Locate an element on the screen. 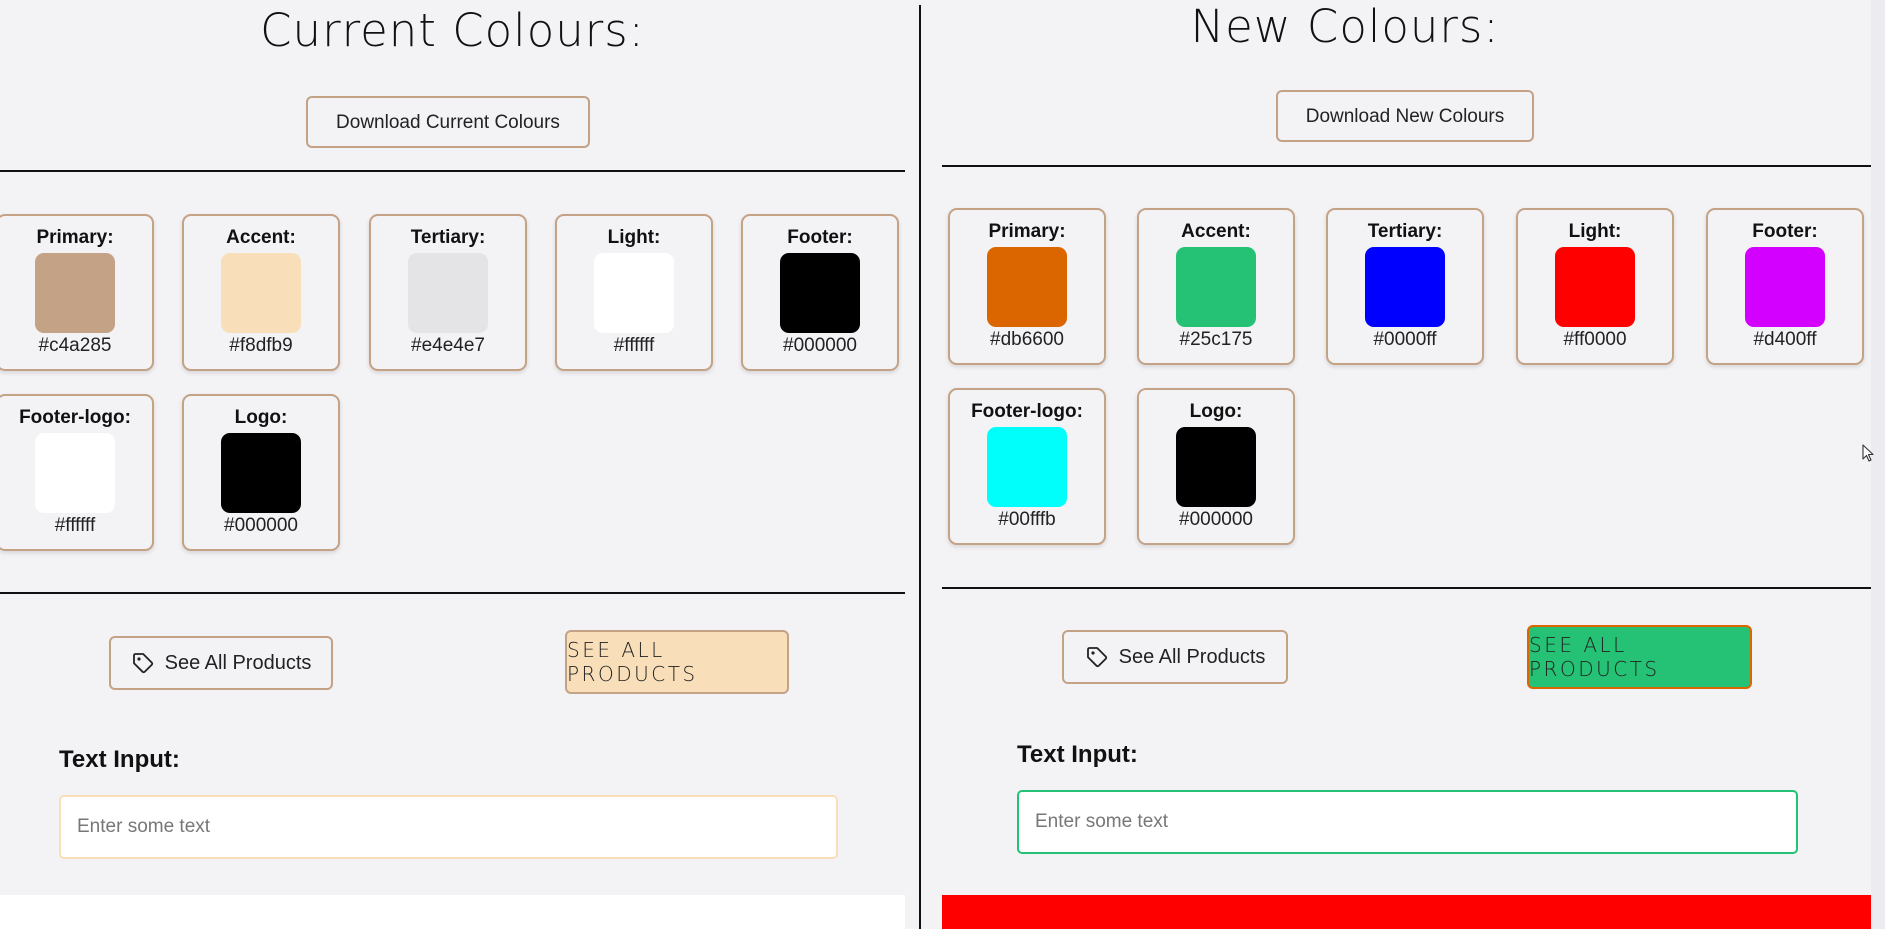 The width and height of the screenshot is (1885, 929). swatch-card-primary: Primary: #c4a285 is located at coordinates (77, 292).